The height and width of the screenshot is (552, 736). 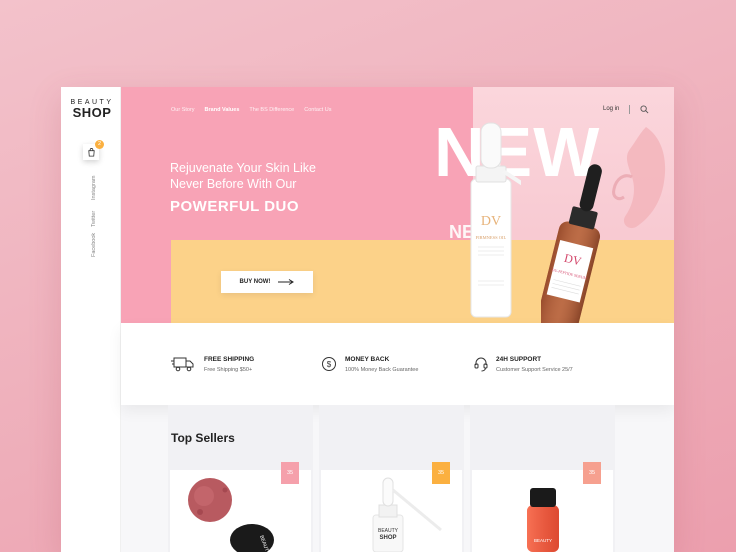 What do you see at coordinates (94, 245) in the screenshot?
I see `social-facebook-link: Facebook` at bounding box center [94, 245].